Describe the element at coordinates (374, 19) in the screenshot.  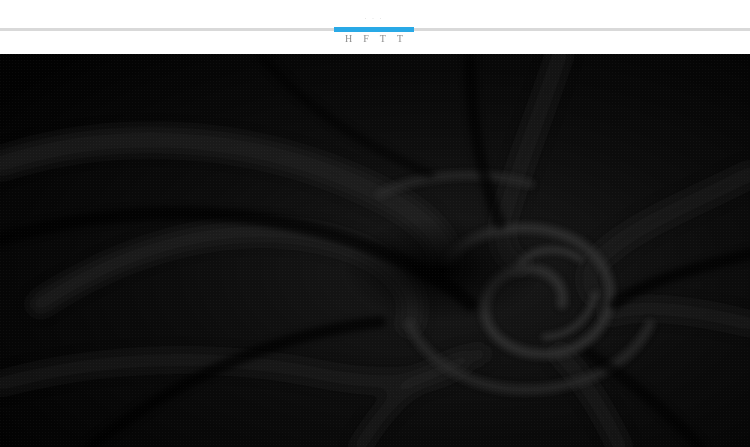
I see `tiny-caption: · · ·` at that location.